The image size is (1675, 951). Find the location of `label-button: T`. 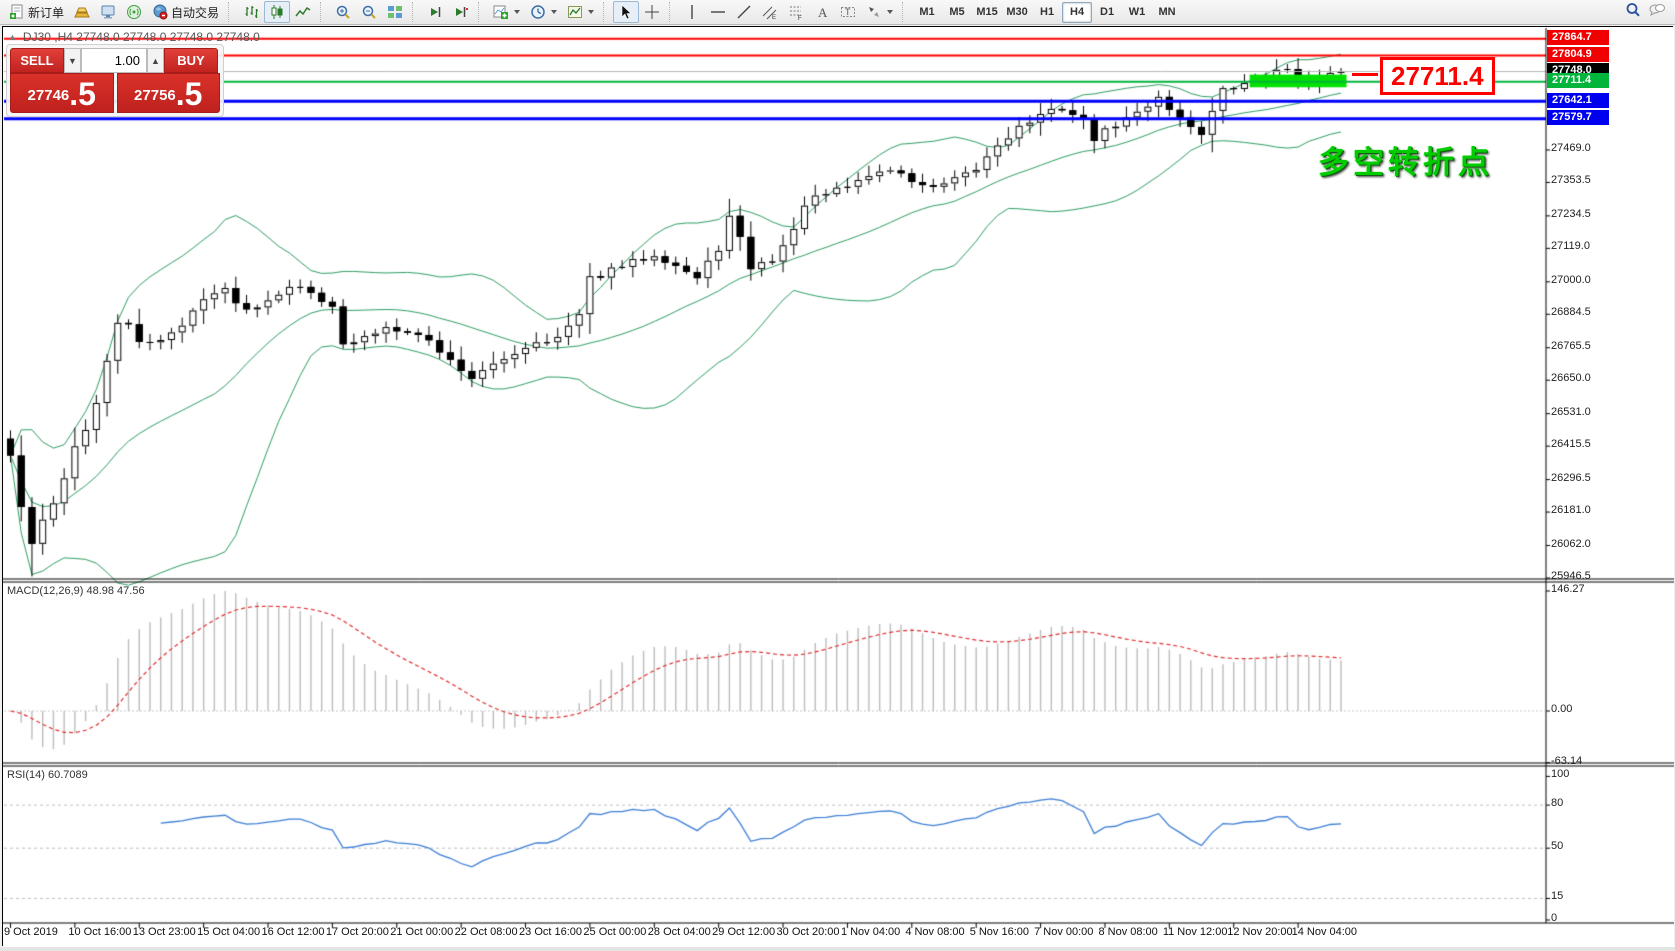

label-button: T is located at coordinates (848, 12).